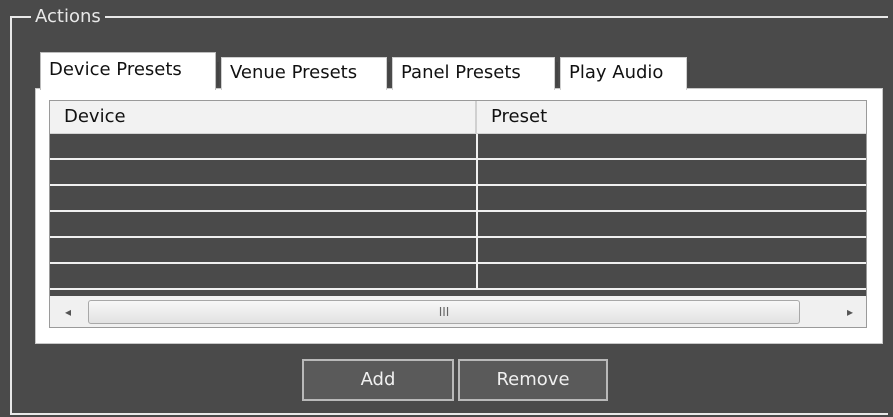 This screenshot has width=893, height=417. What do you see at coordinates (294, 72) in the screenshot?
I see `tab-venue-presets-label: Venue Presets` at bounding box center [294, 72].